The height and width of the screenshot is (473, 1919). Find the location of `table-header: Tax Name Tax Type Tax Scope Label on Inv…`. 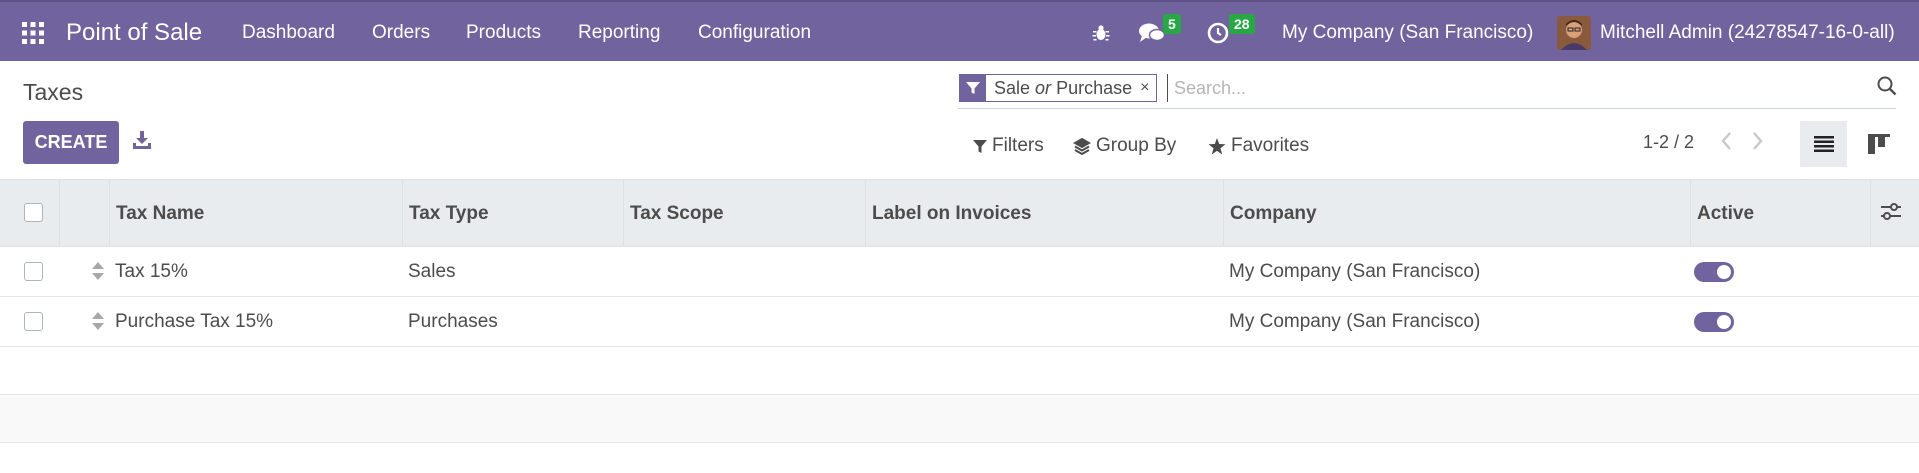

table-header: Tax Name Tax Type Tax Scope Label on Inv… is located at coordinates (959, 213).